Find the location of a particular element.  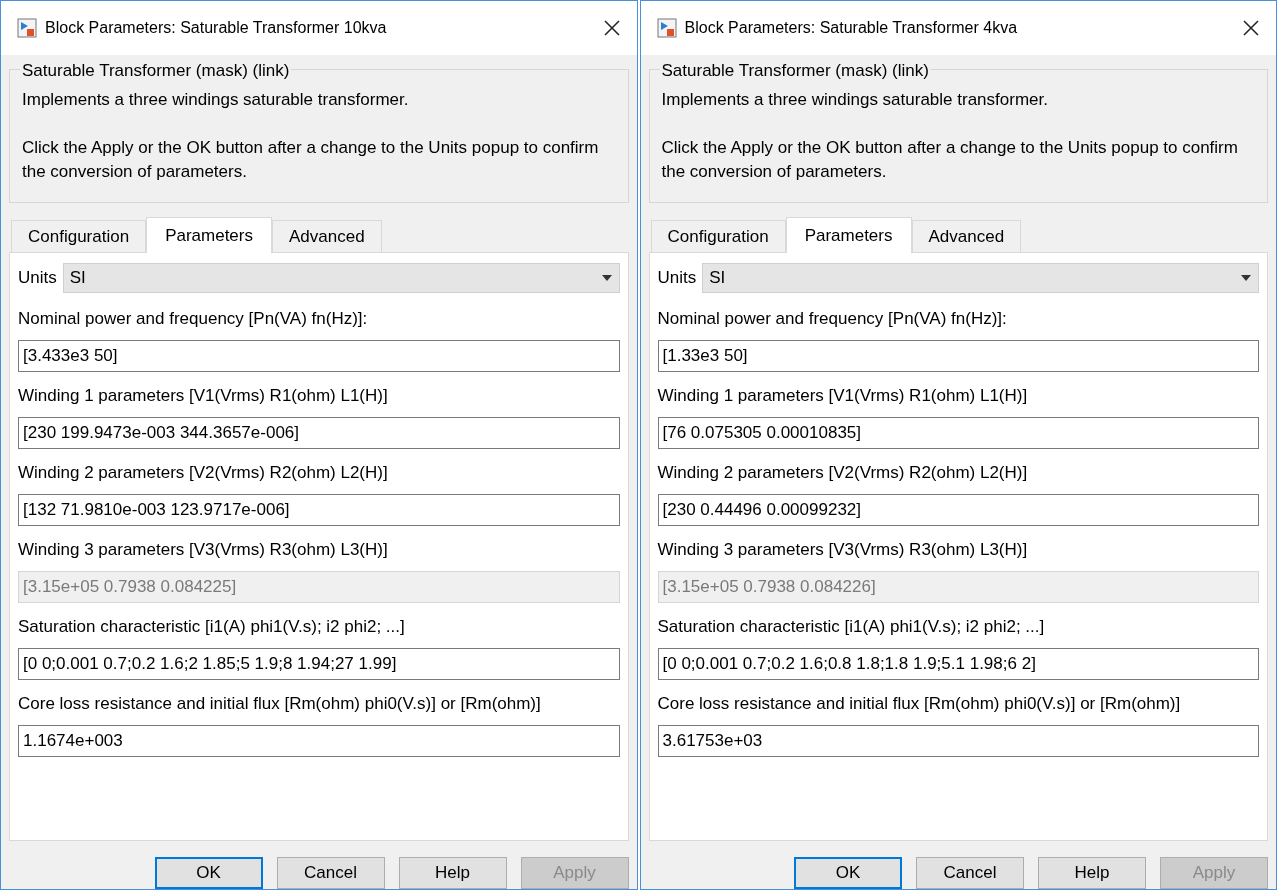

parameter-field: [0 0;0.001 0.7;0.2 1.6;0.8 1.8;1.8 1.9;5.1 1.98;6 2] is located at coordinates (958, 664).